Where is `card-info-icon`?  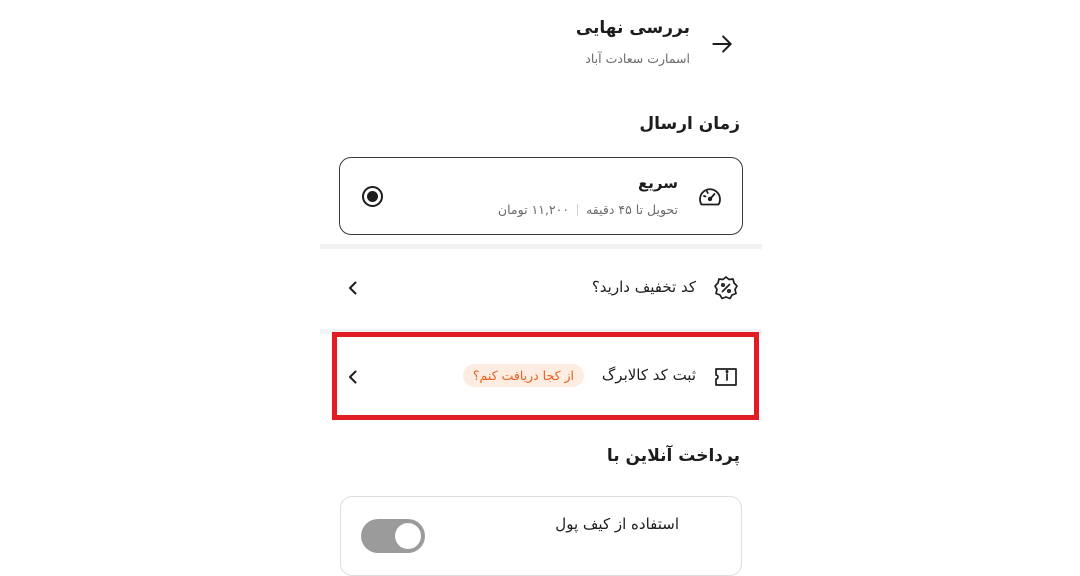 card-info-icon is located at coordinates (726, 377).